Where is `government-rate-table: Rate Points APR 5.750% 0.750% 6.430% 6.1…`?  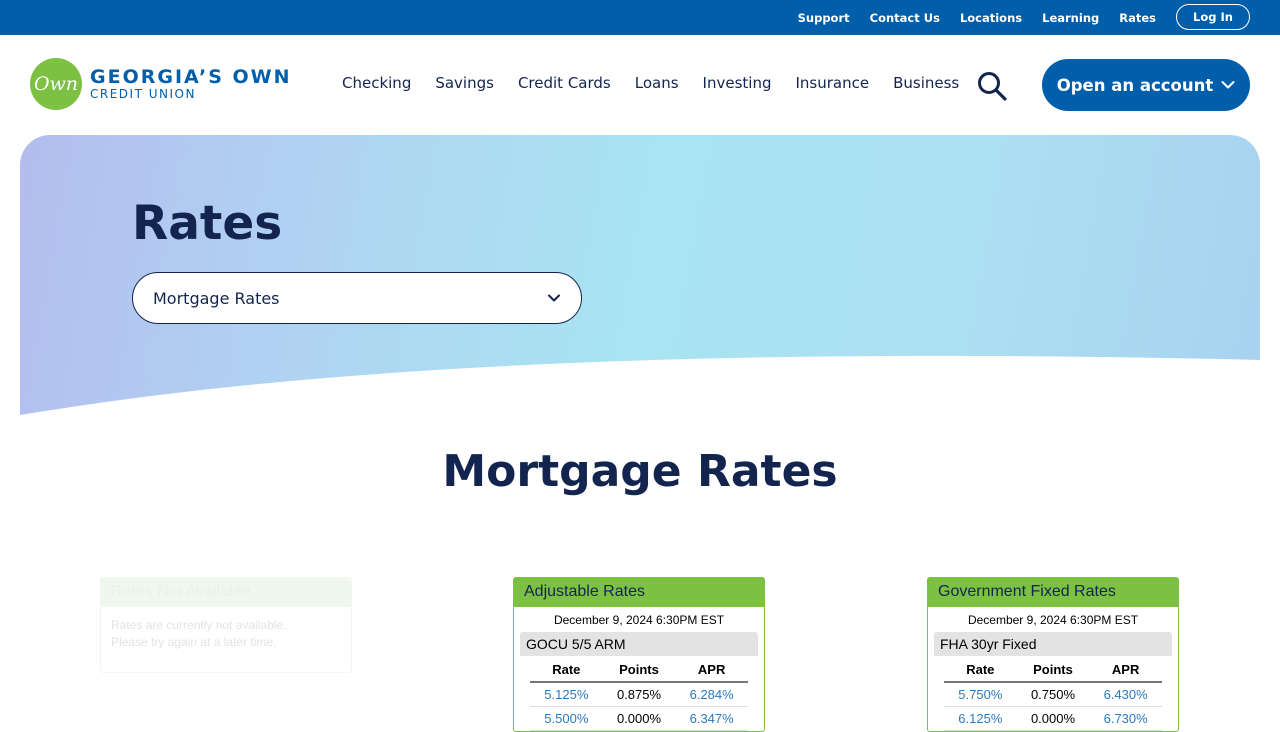
government-rate-table: Rate Points APR 5.750% 0.750% 6.430% 6.1… is located at coordinates (1053, 696).